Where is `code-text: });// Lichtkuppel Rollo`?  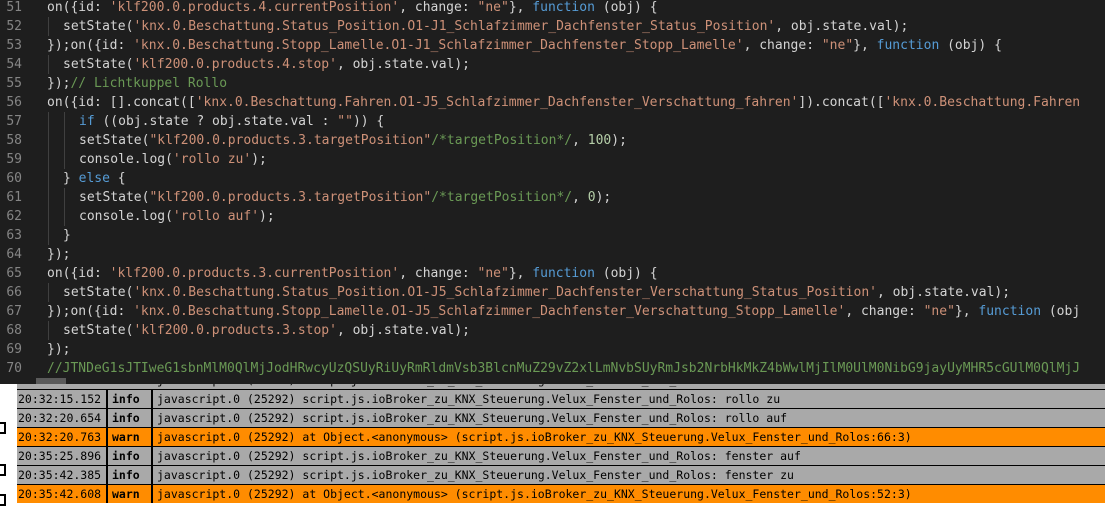
code-text: });// Lichtkuppel Rollo is located at coordinates (137, 83).